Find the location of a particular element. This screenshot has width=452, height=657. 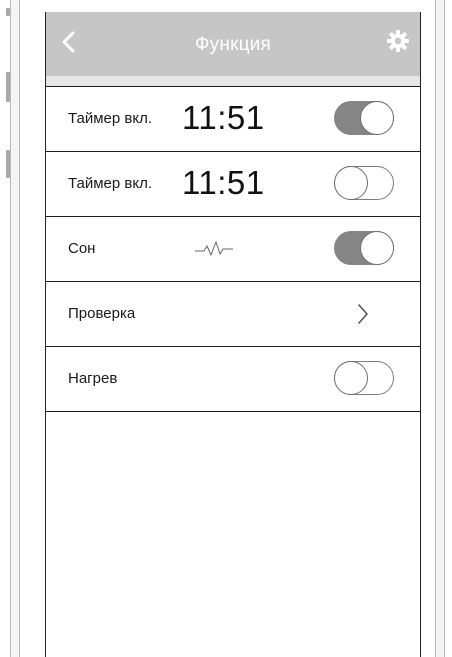

heating-label: Нагрев is located at coordinates (93, 378).